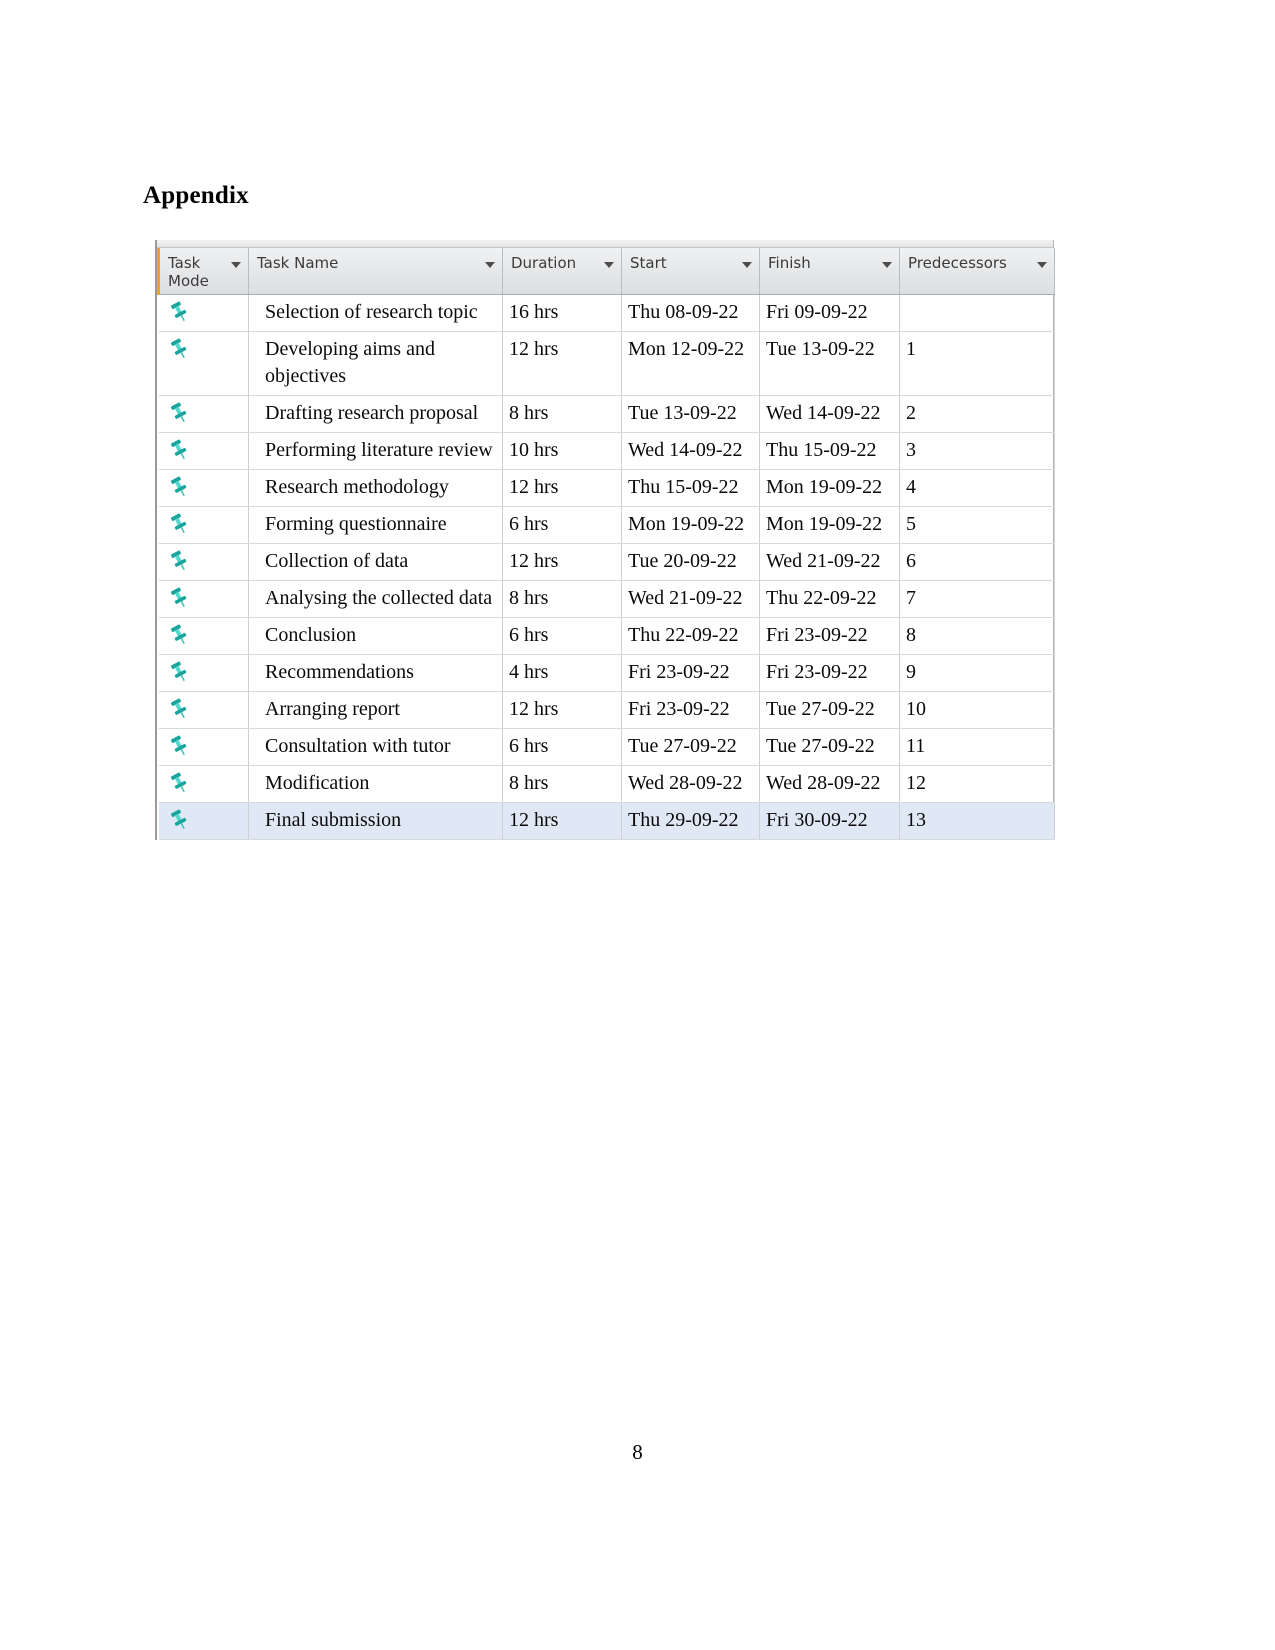  What do you see at coordinates (690, 821) in the screenshot?
I see `cell-start: Thu 29-09-22` at bounding box center [690, 821].